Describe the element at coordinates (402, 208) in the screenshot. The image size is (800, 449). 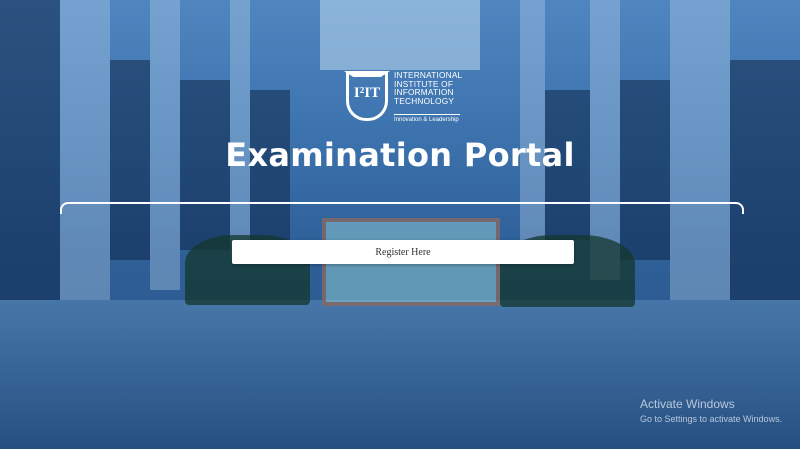
I see `divider` at that location.